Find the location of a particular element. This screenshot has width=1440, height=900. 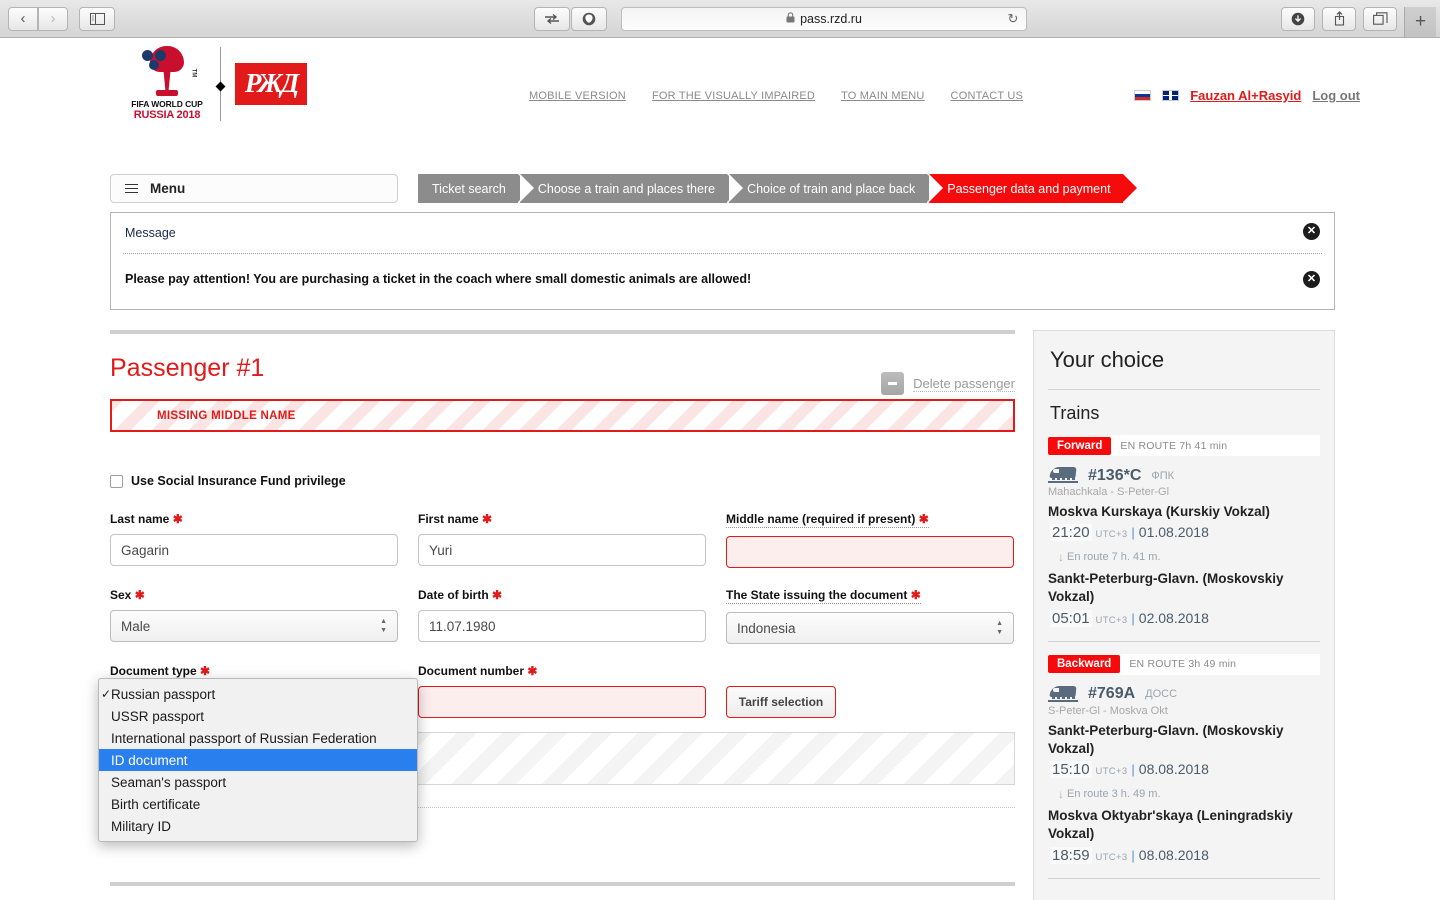

address-bar: pass.rzd.ru ↻ is located at coordinates (824, 18).